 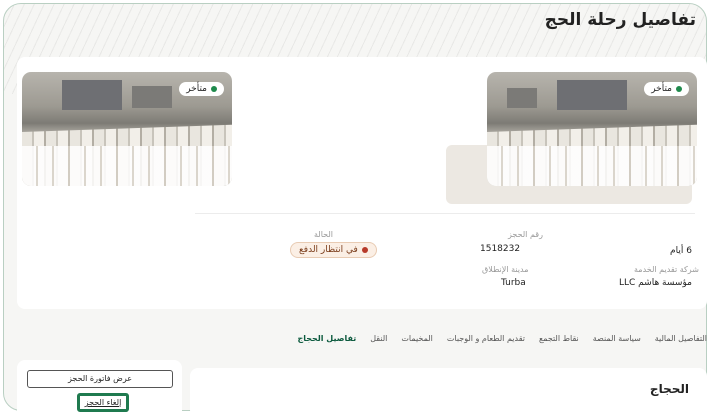 I want to click on booking-number-label: رقم الحجز, so click(x=525, y=234).